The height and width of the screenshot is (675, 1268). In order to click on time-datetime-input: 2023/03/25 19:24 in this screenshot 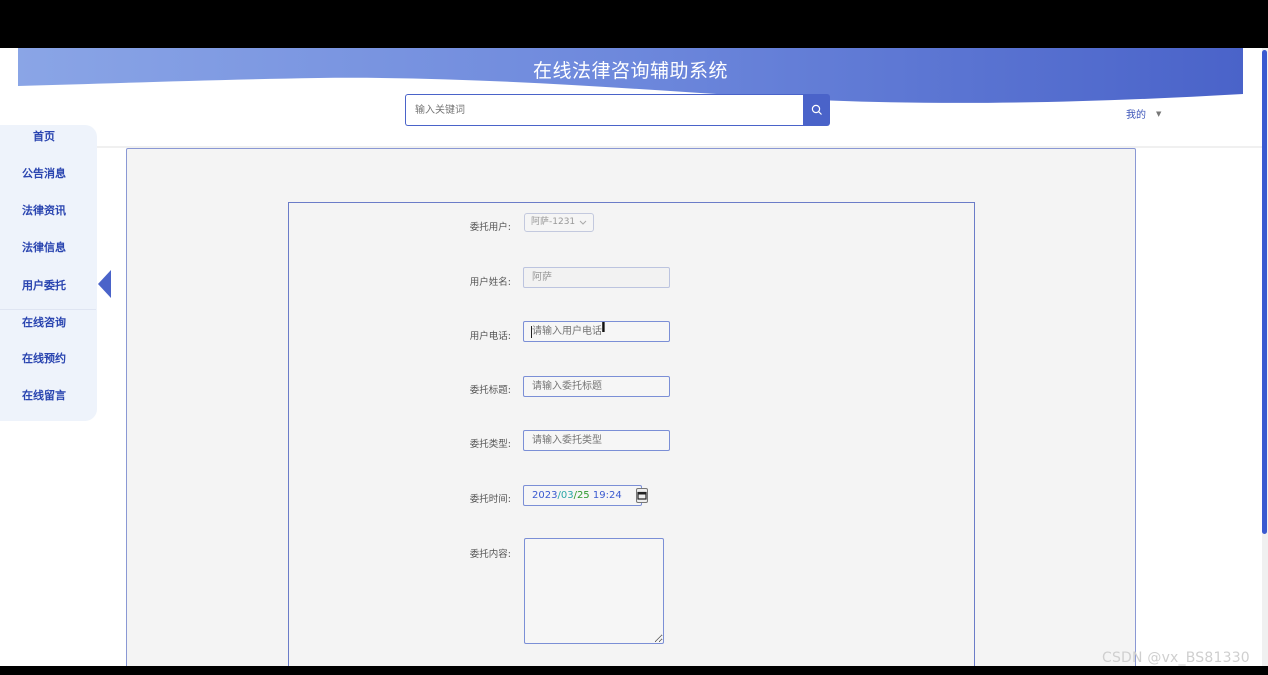, I will do `click(585, 495)`.